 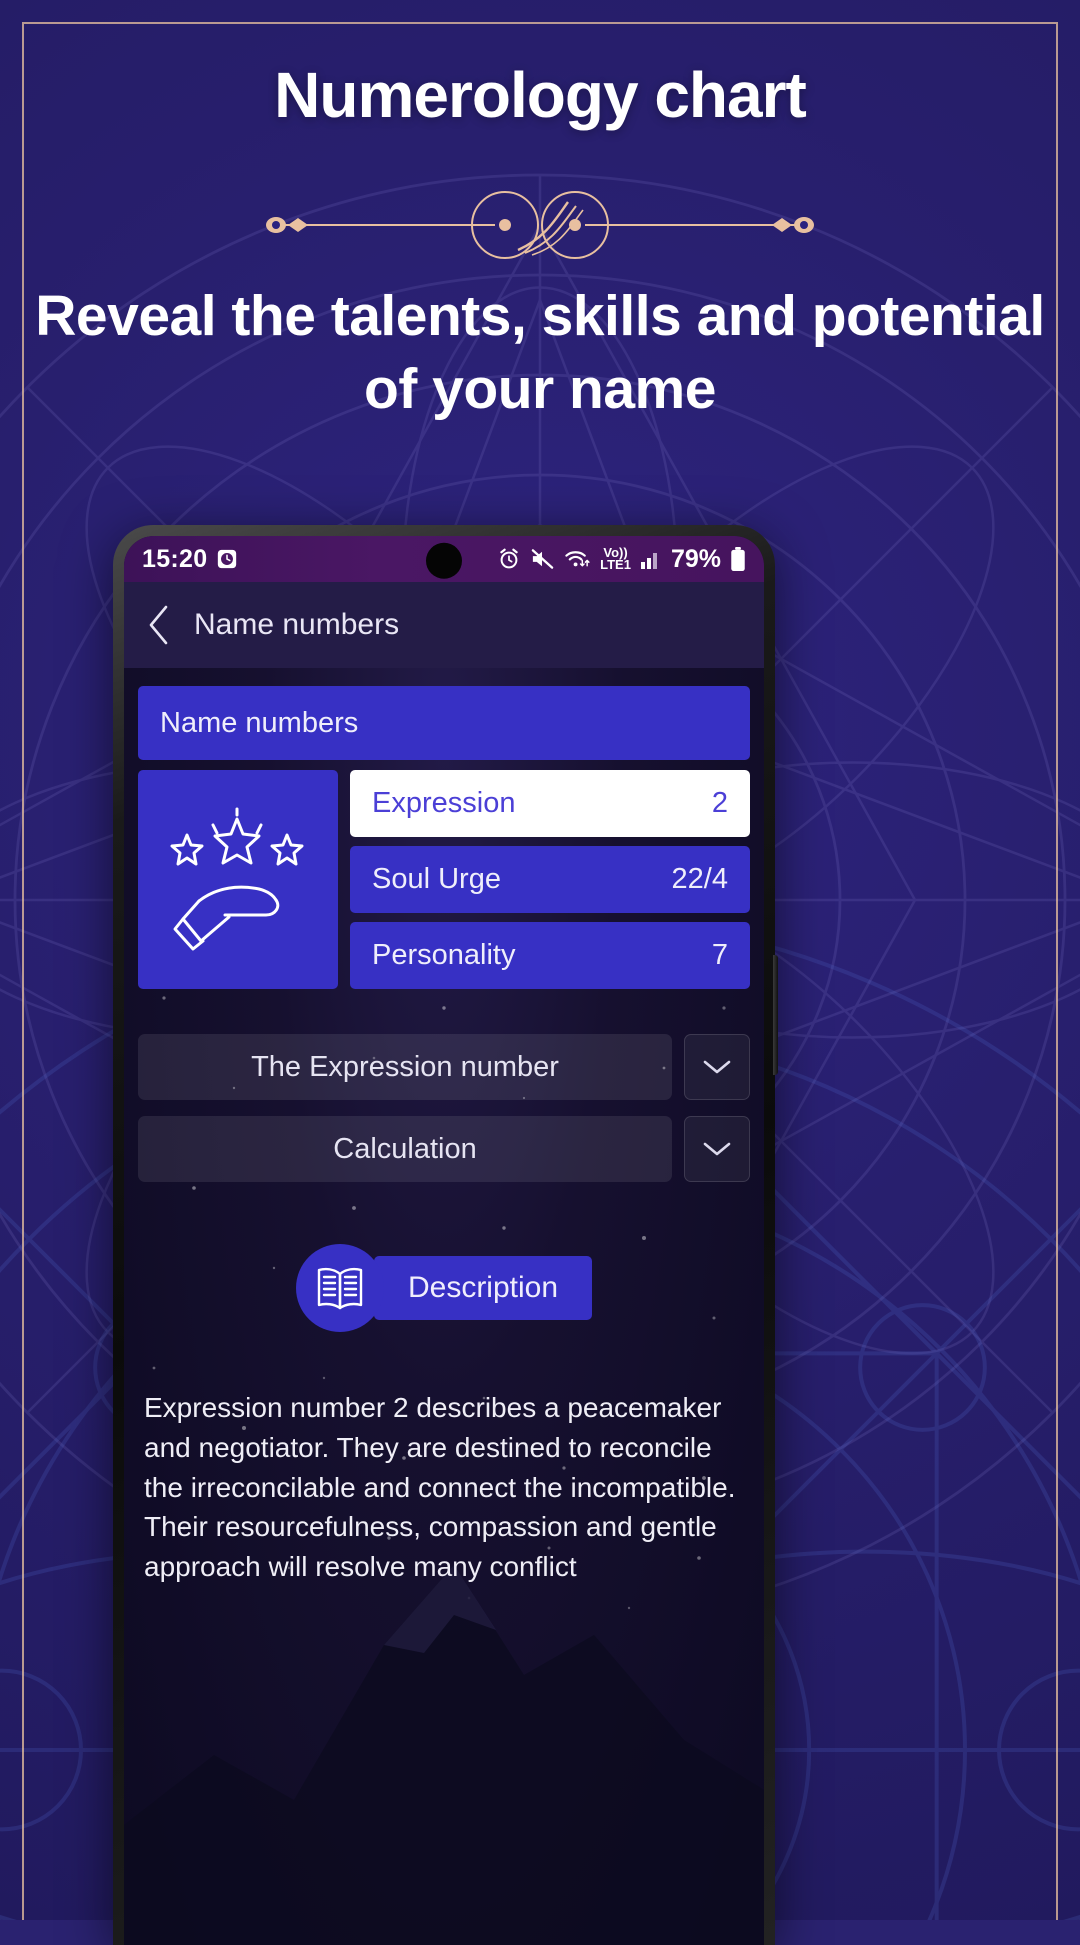 I want to click on back-chevron-icon, so click(x=159, y=625).